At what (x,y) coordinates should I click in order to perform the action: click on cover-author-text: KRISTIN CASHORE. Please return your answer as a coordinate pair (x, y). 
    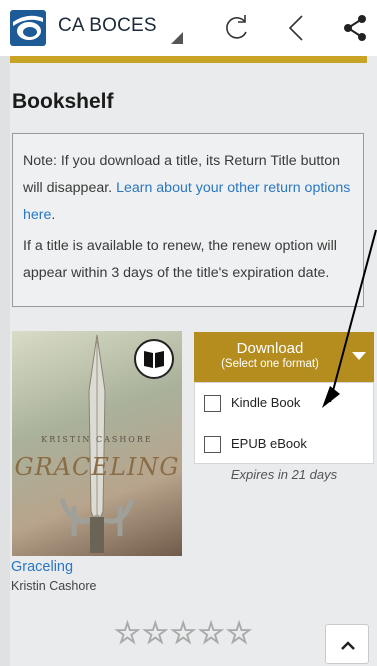
    Looking at the image, I should click on (97, 439).